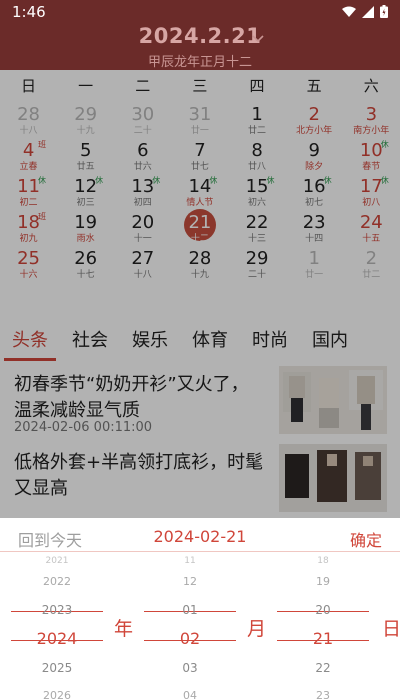  What do you see at coordinates (190, 639) in the screenshot?
I see `month-option-selected: 02` at bounding box center [190, 639].